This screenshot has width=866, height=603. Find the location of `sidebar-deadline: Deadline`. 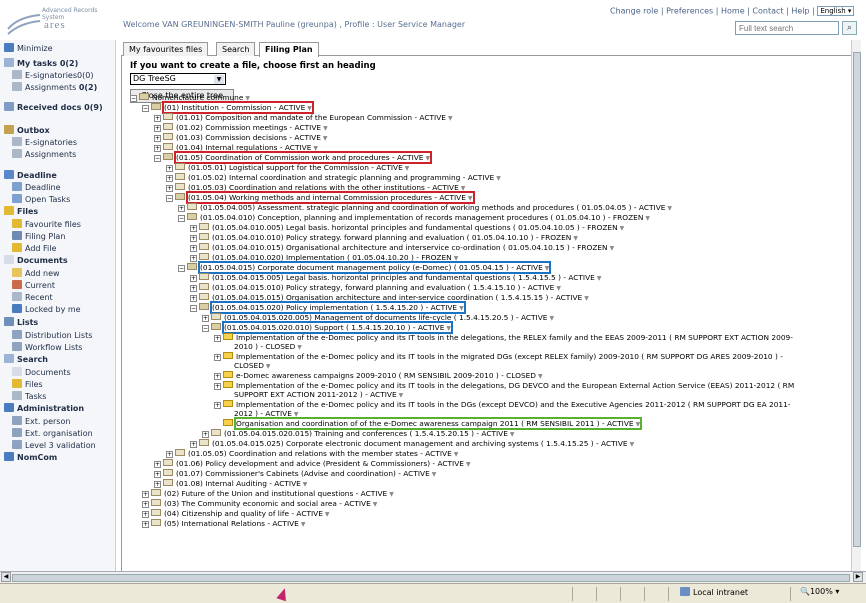

sidebar-deadline: Deadline is located at coordinates (36, 187).